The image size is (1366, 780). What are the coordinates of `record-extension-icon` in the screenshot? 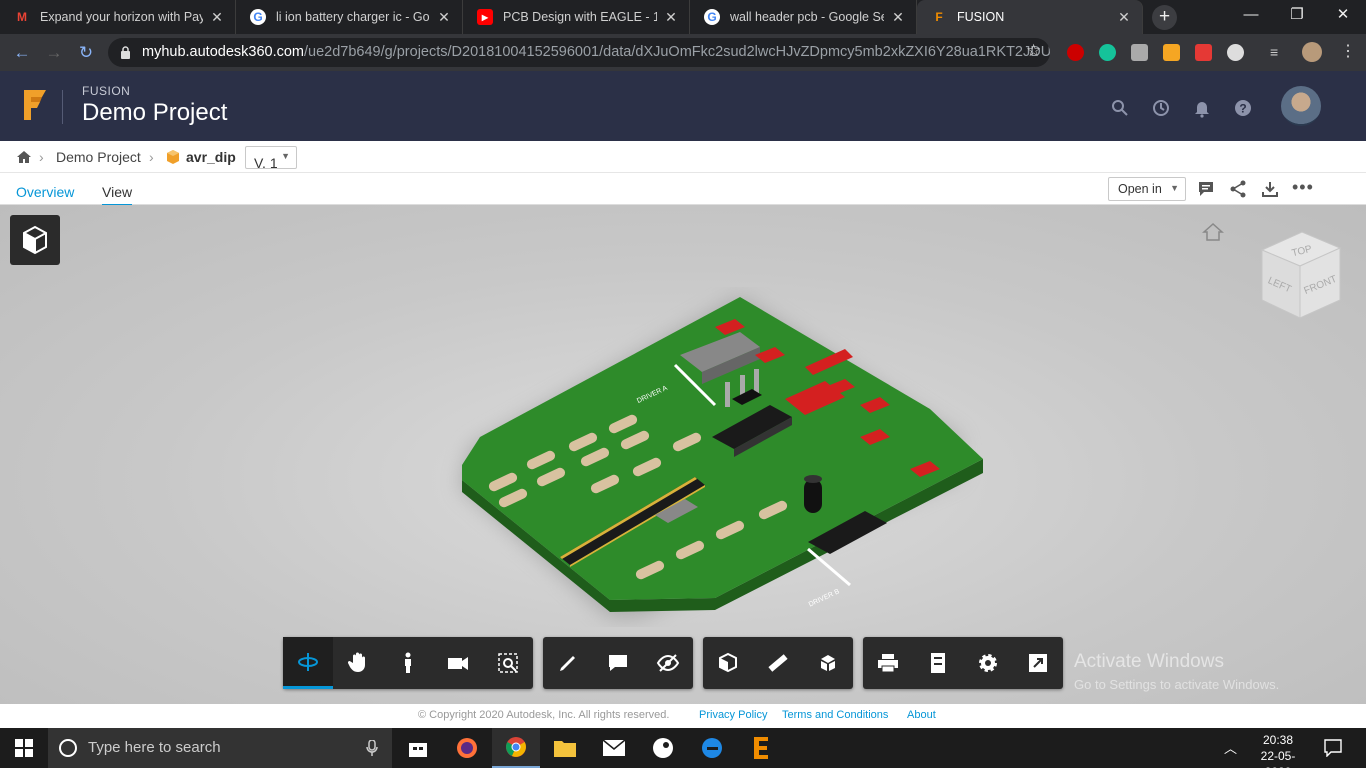 It's located at (1235, 52).